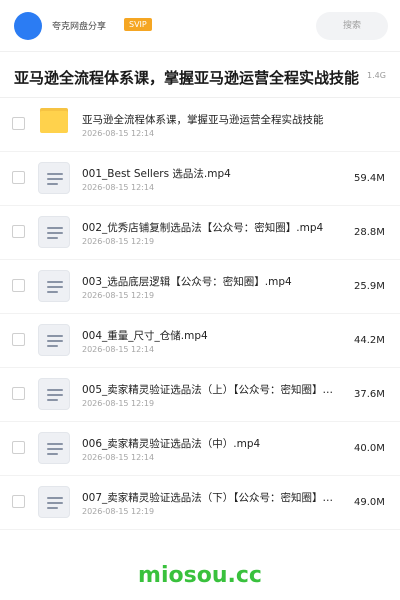 The image size is (400, 600). Describe the element at coordinates (187, 78) in the screenshot. I see `page-title: 亚马逊全流程体系课，掌握亚马逊运营全程实战技能` at that location.